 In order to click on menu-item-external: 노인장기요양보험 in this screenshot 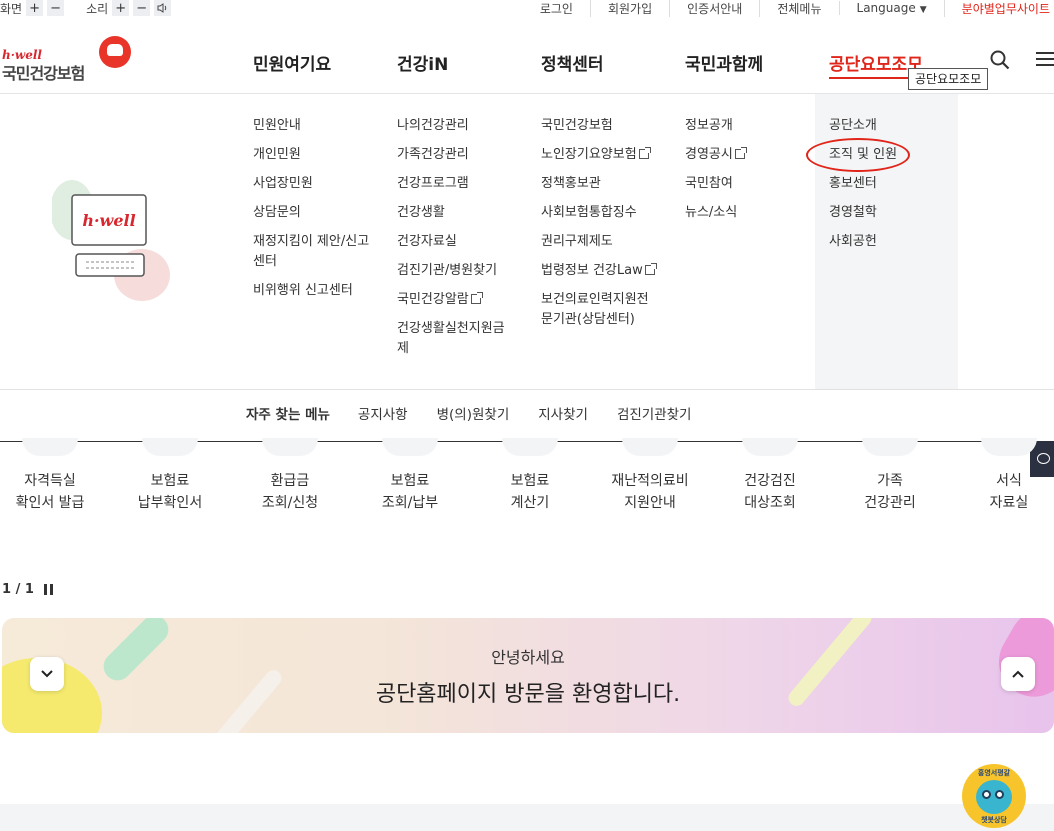, I will do `click(600, 155)`.